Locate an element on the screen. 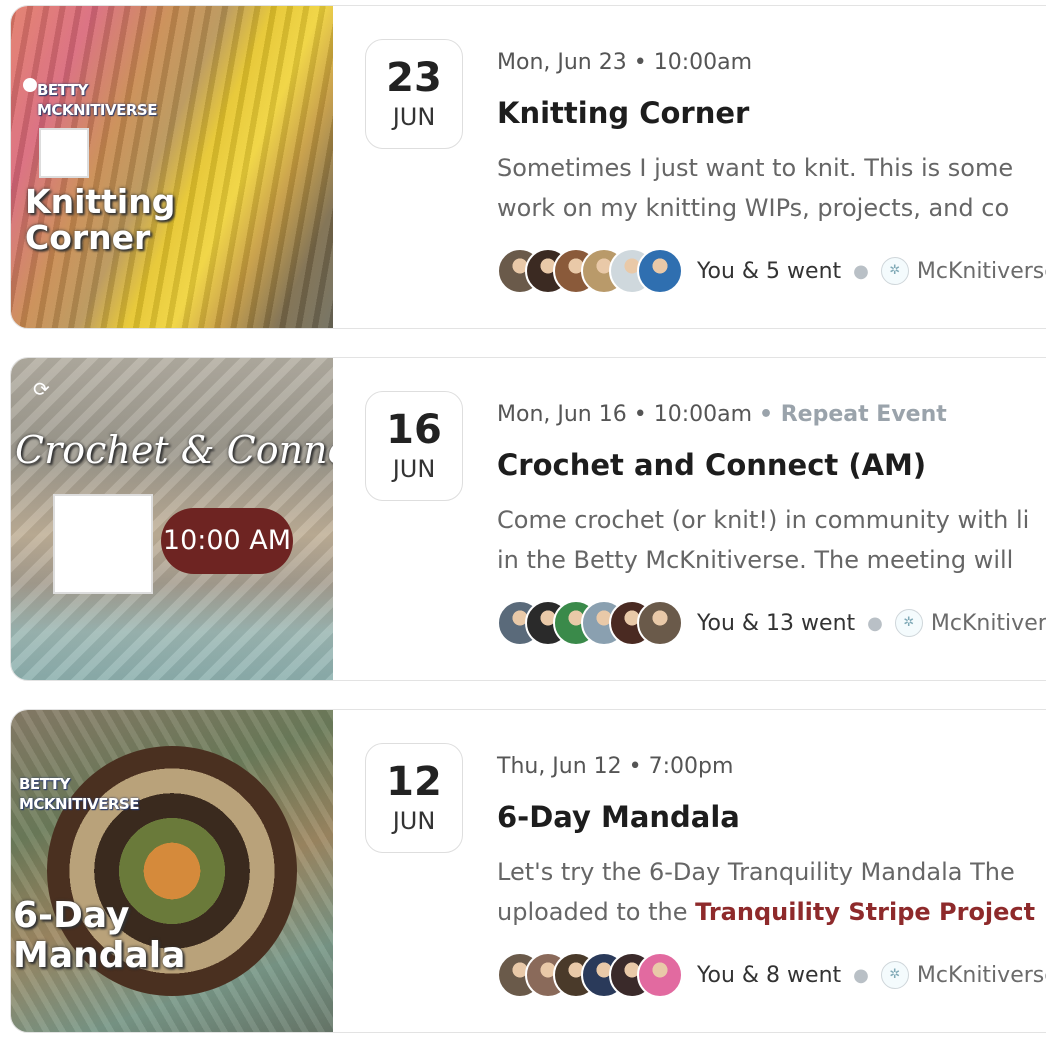 The image size is (1046, 1046). event-datetime: Mon, Jun 23 • 10:00am is located at coordinates (624, 62).